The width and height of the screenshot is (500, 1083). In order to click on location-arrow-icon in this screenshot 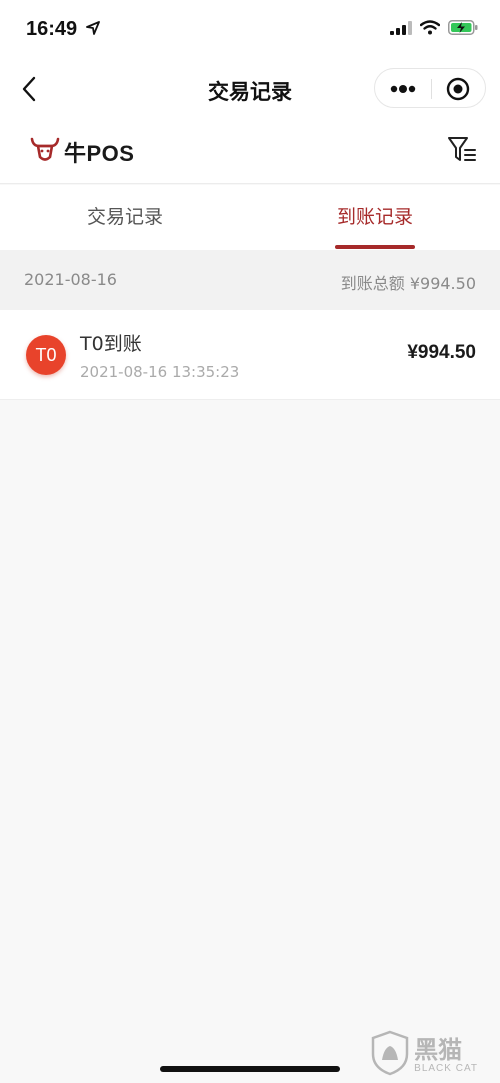, I will do `click(93, 29)`.